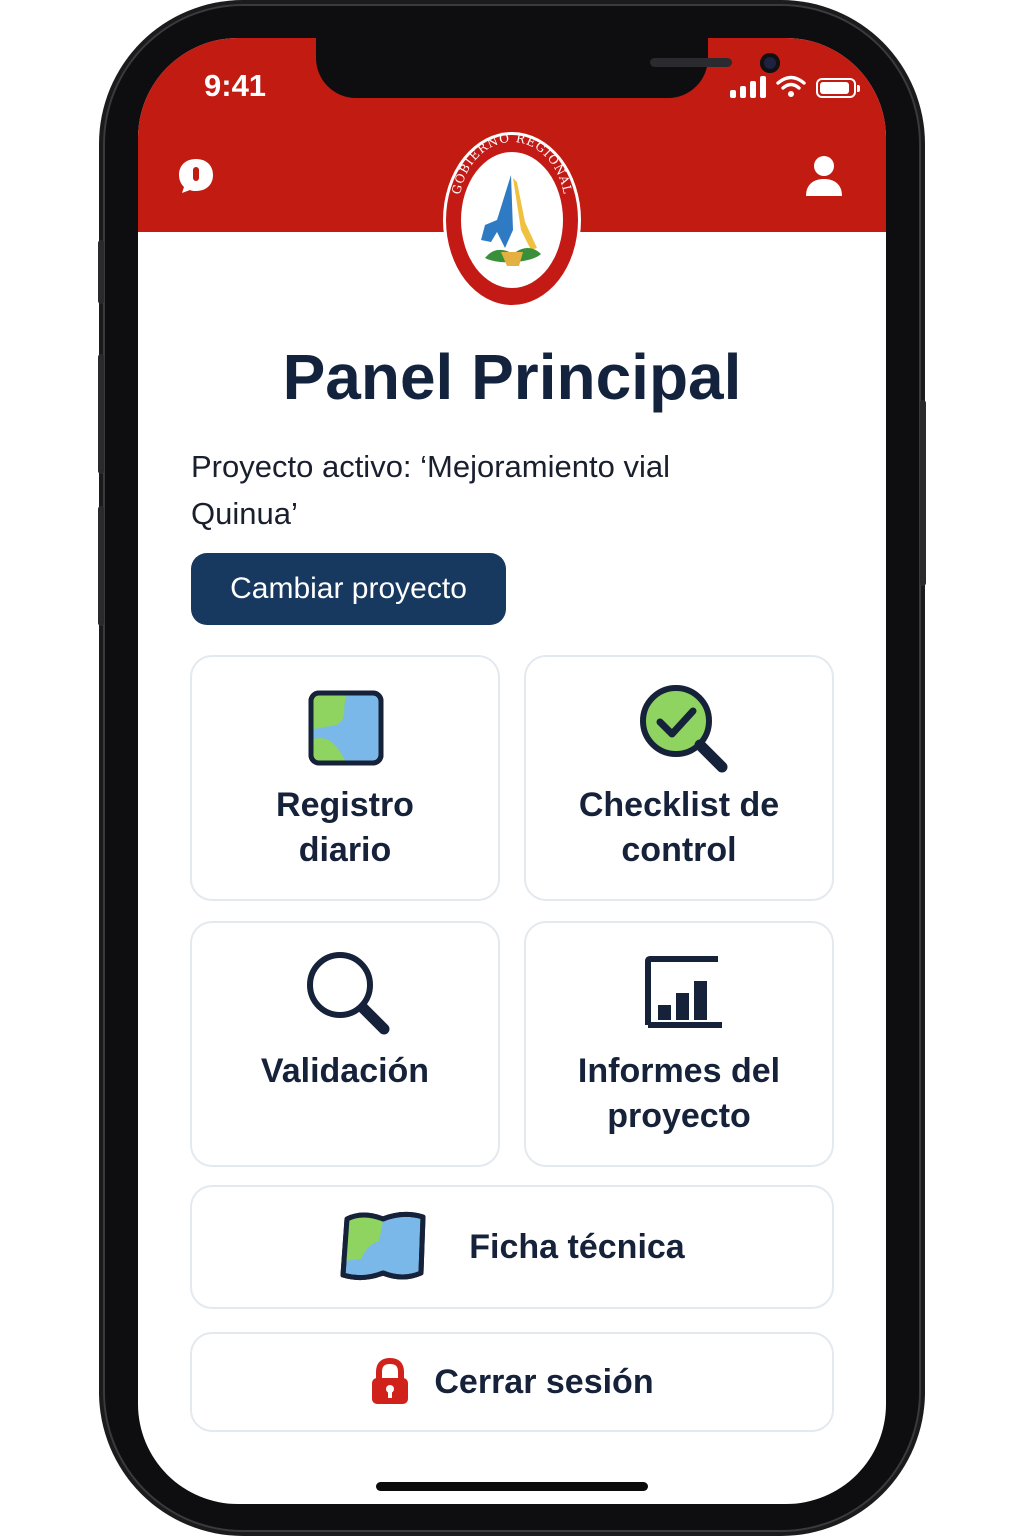  What do you see at coordinates (679, 1044) in the screenshot?
I see `card-reports: Informes del proyecto` at bounding box center [679, 1044].